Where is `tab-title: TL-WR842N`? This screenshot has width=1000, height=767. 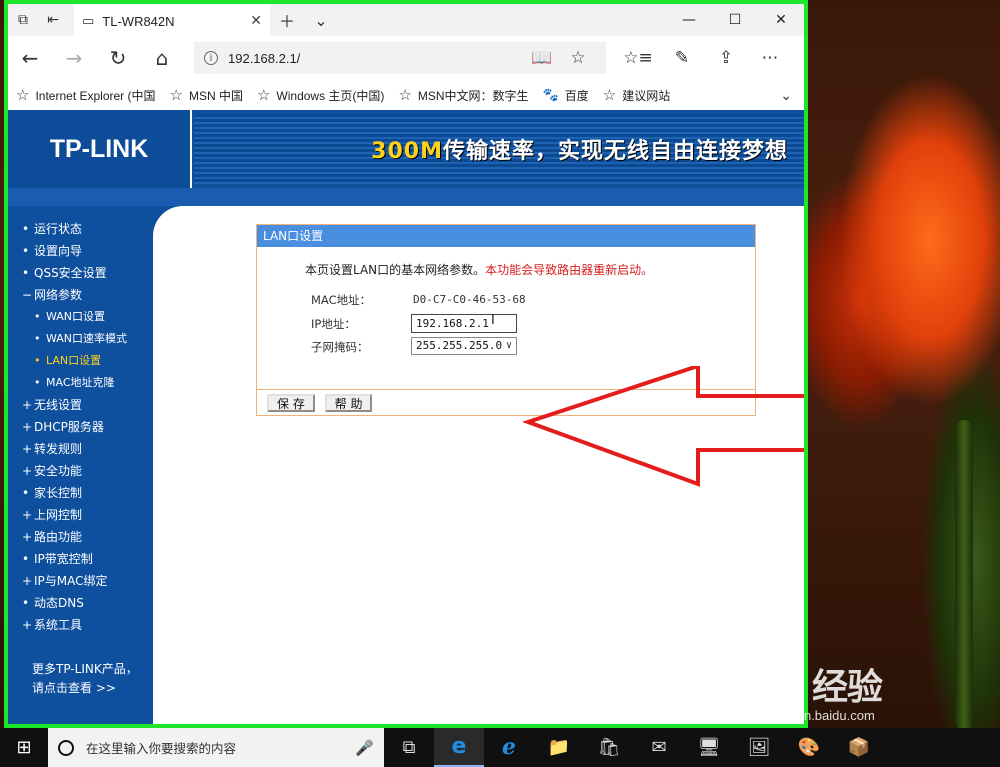
tab-title: TL-WR842N is located at coordinates (138, 21).